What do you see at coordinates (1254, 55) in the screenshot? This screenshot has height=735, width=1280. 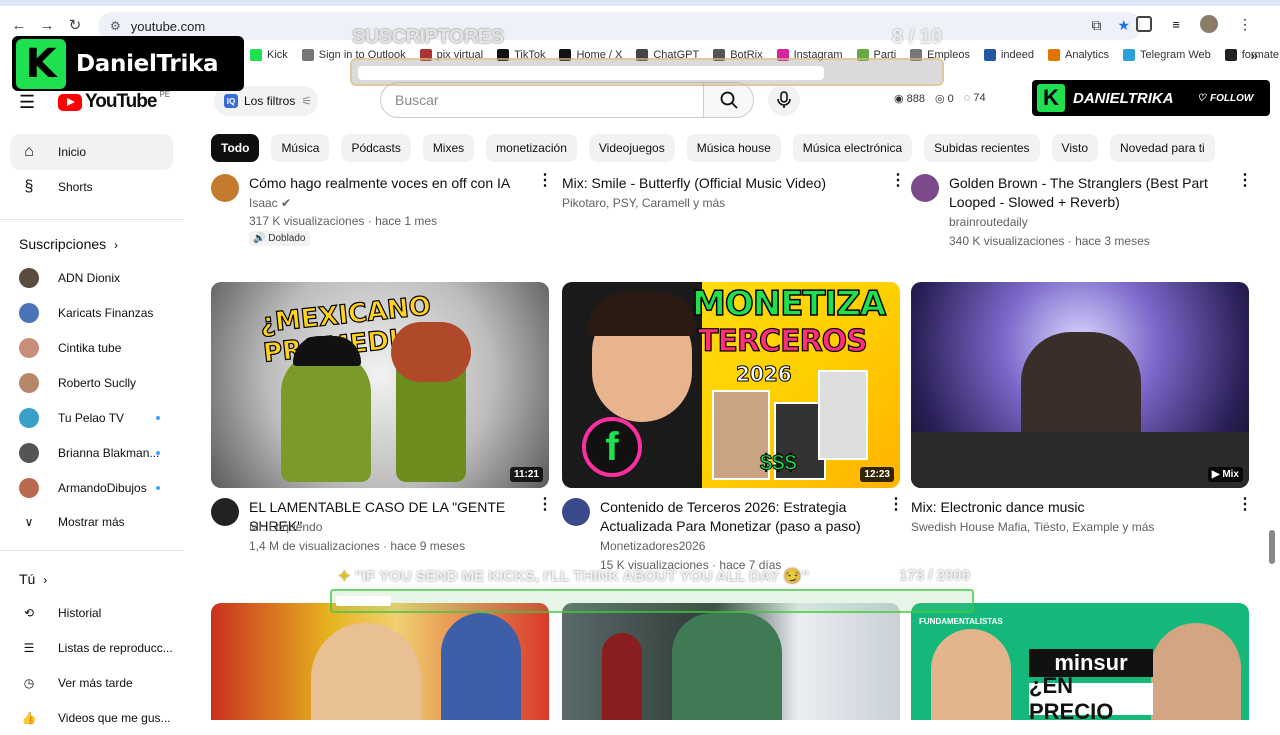 I see `bookmarks-overflow-icon: »` at bounding box center [1254, 55].